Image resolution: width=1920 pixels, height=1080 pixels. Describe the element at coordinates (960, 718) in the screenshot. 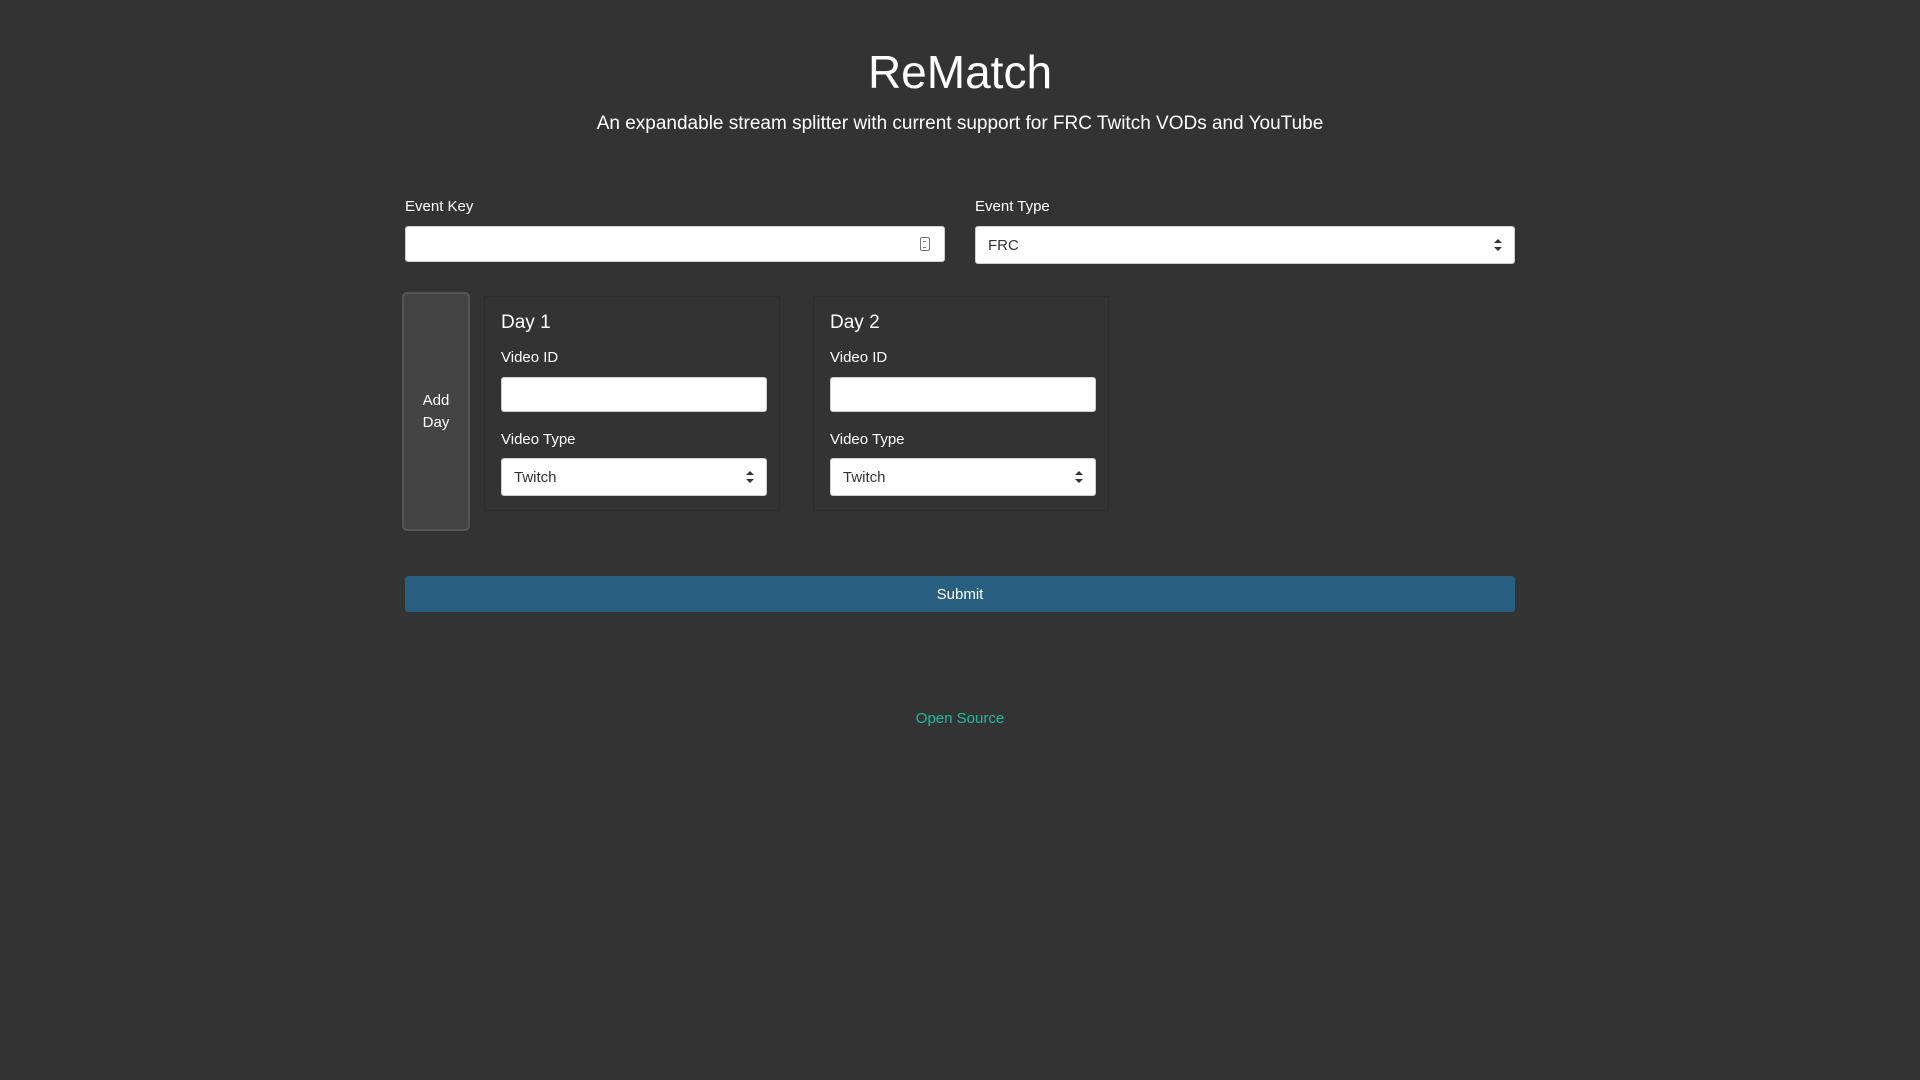

I see `open-source-link: Open Source` at that location.